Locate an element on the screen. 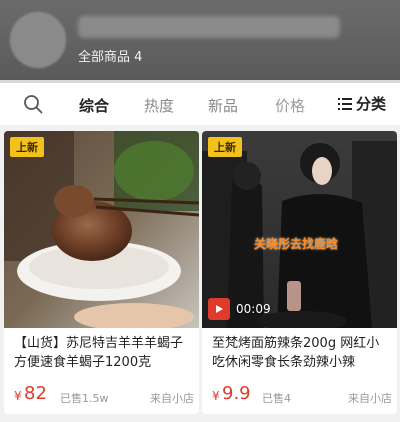 The image size is (400, 422). shop-avatar is located at coordinates (38, 40).